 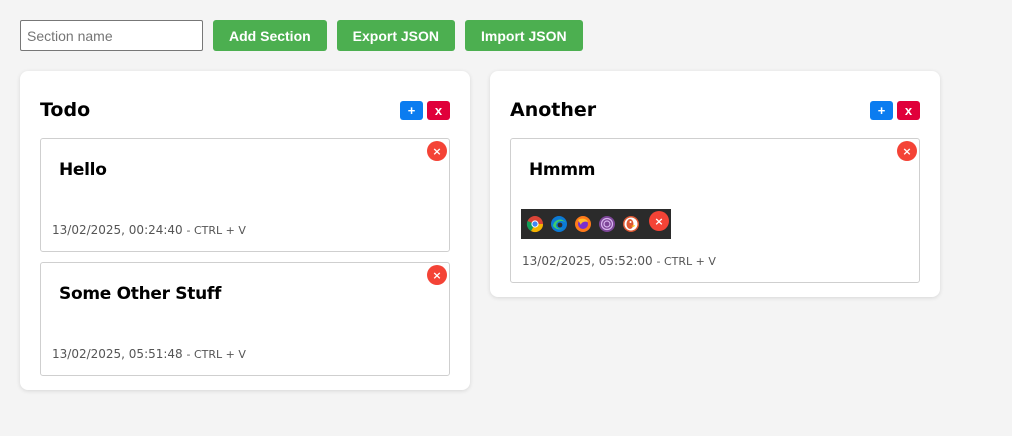 What do you see at coordinates (562, 170) in the screenshot?
I see `card-title: Hmmm` at bounding box center [562, 170].